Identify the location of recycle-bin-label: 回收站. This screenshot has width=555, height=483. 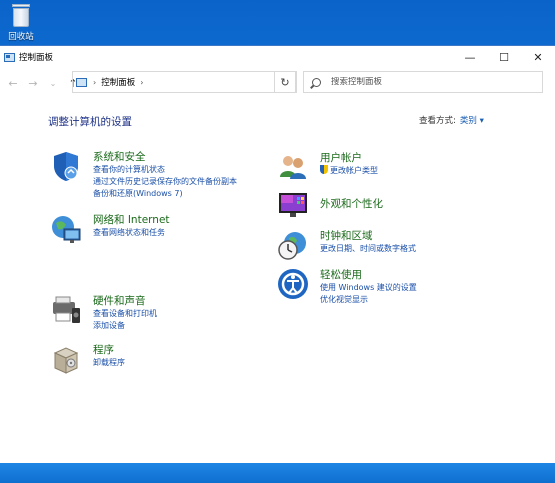
(21, 37).